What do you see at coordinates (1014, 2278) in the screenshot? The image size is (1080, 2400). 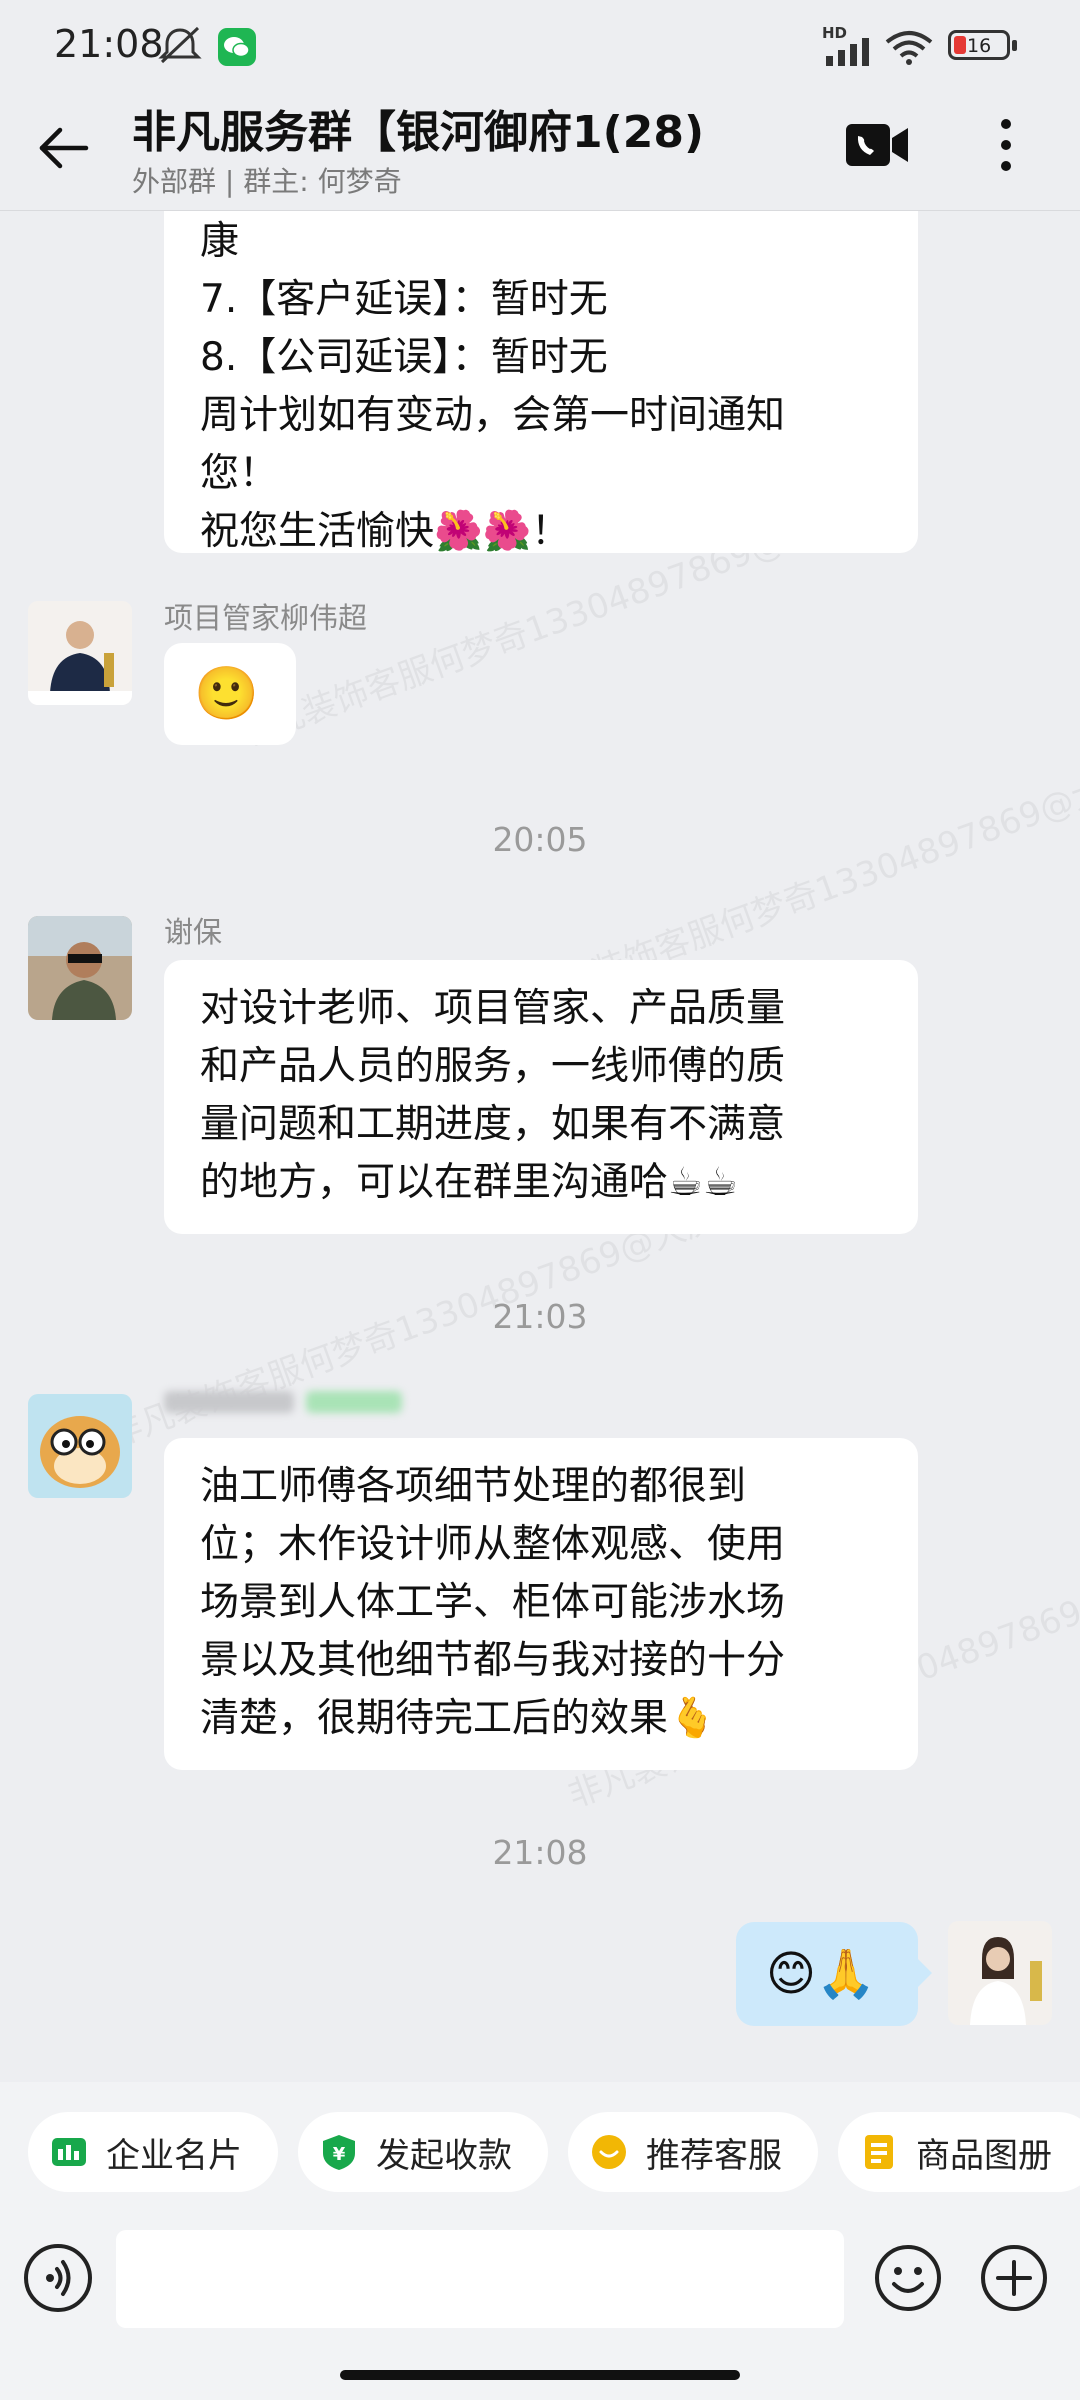 I see `more-actions-plus-icon` at bounding box center [1014, 2278].